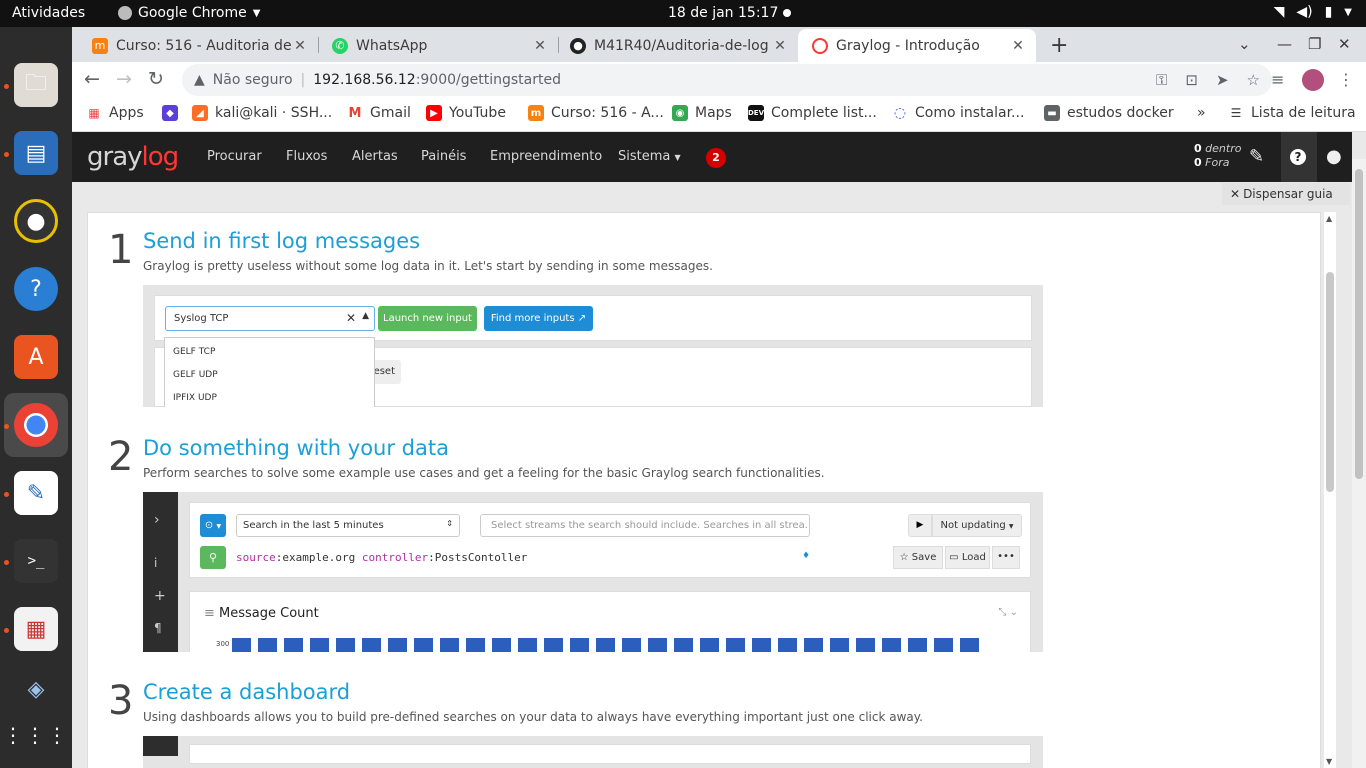 The image size is (1366, 768). What do you see at coordinates (379, 113) in the screenshot?
I see `bookmark-gmail: M Gmail` at bounding box center [379, 113].